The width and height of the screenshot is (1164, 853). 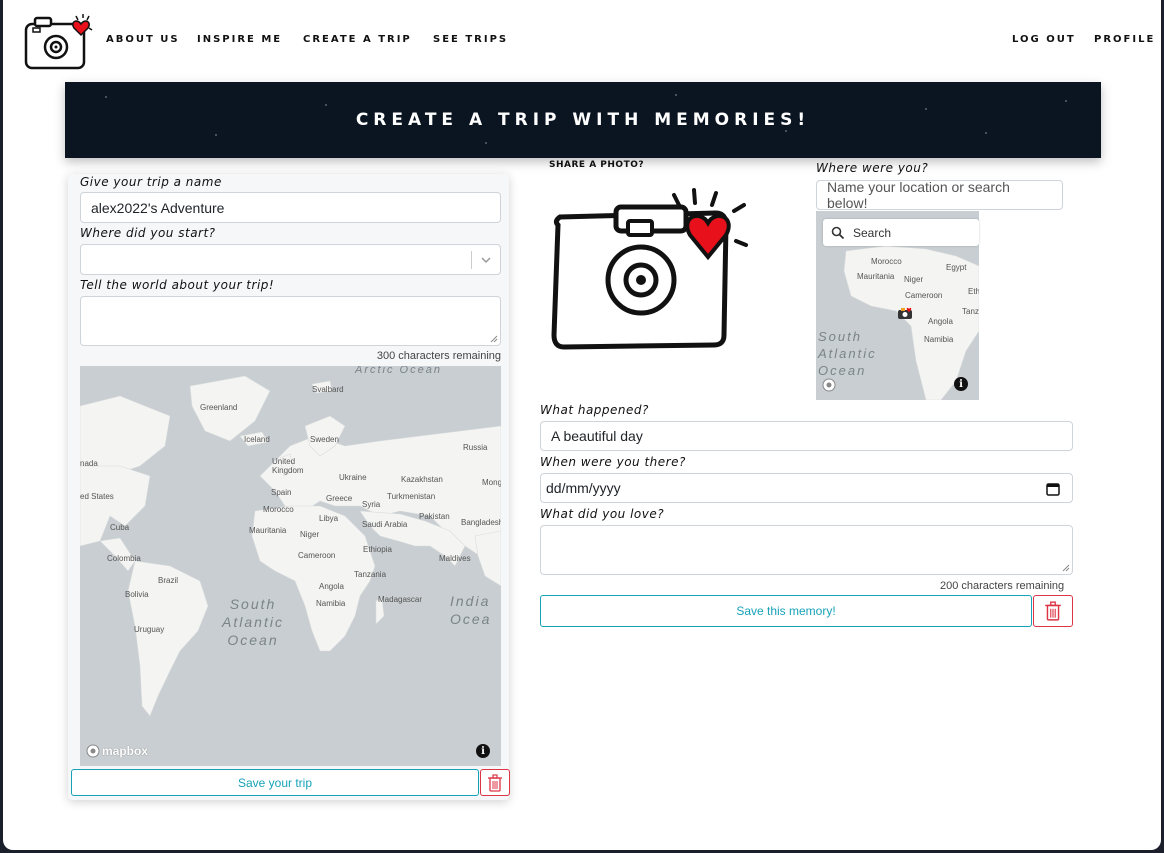 I want to click on save-memory-button: Save this memory!, so click(x=786, y=611).